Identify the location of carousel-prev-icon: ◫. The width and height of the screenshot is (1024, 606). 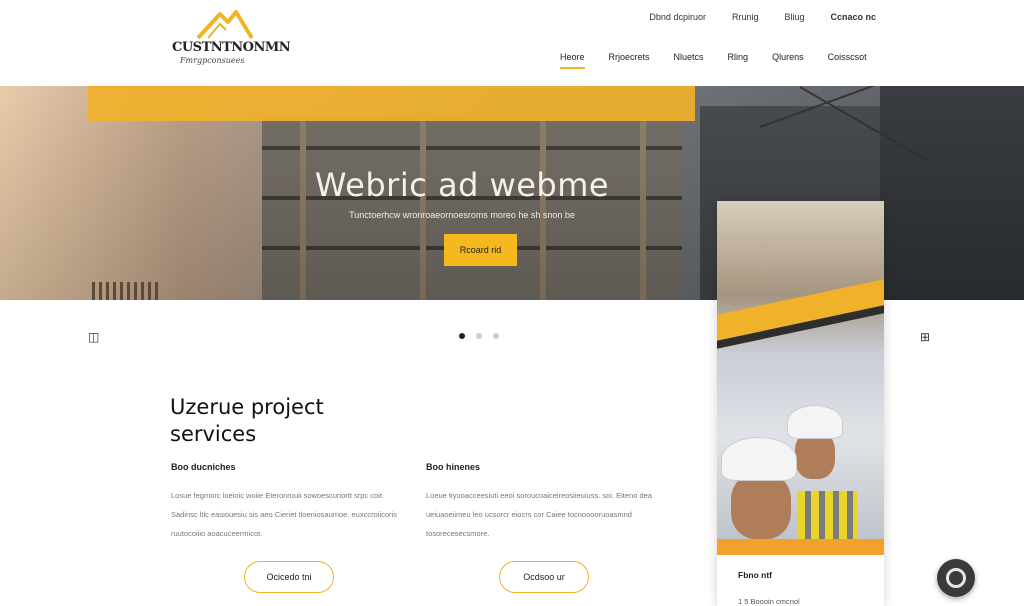
(93, 337).